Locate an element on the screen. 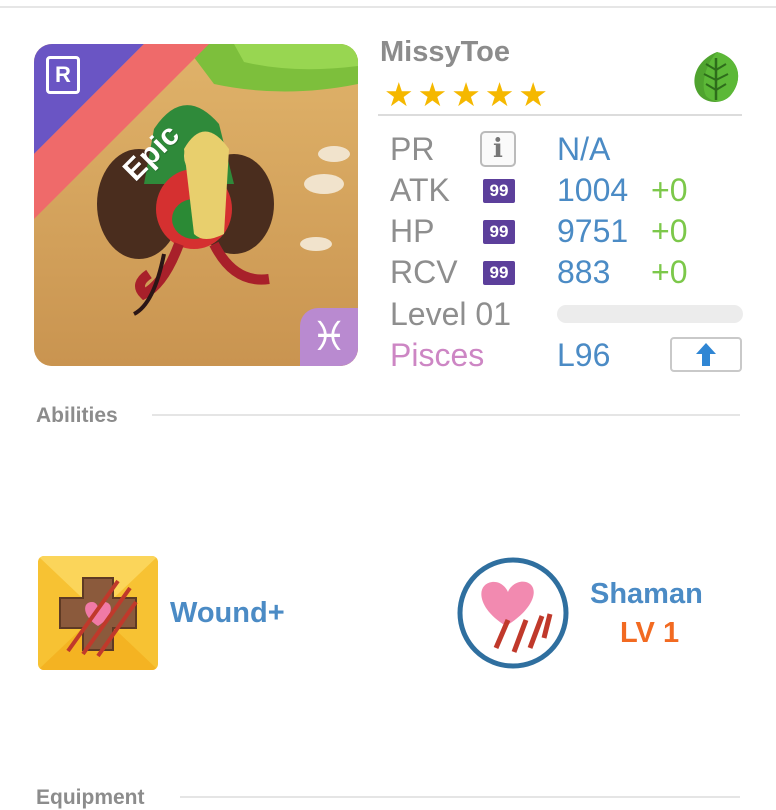  atk-bonus: +0 is located at coordinates (669, 190).